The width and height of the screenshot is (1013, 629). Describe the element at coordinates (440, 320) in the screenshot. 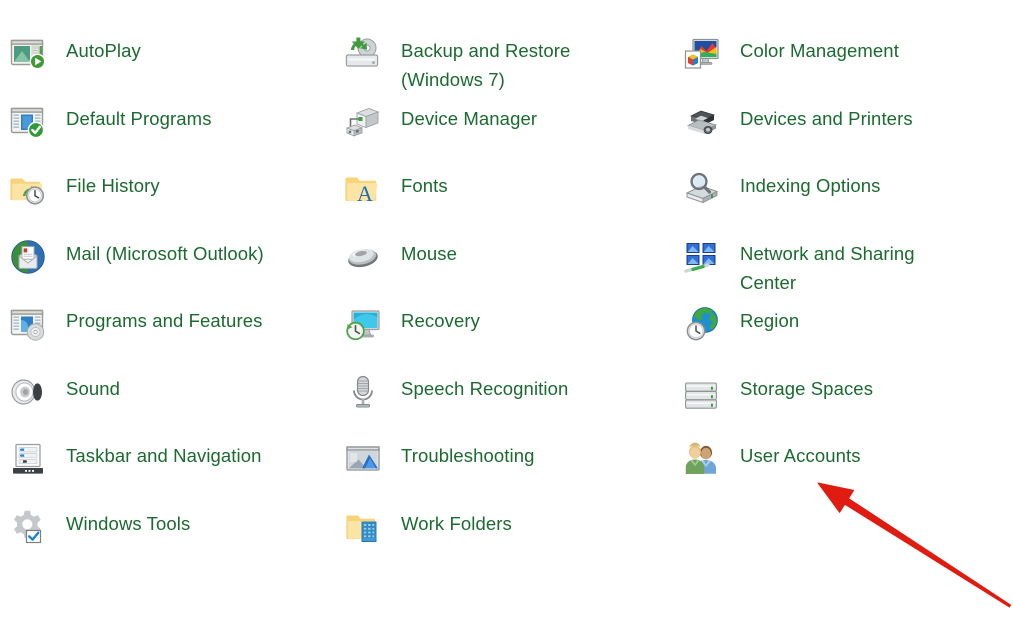

I see `control-panel-item-label: Recovery` at that location.